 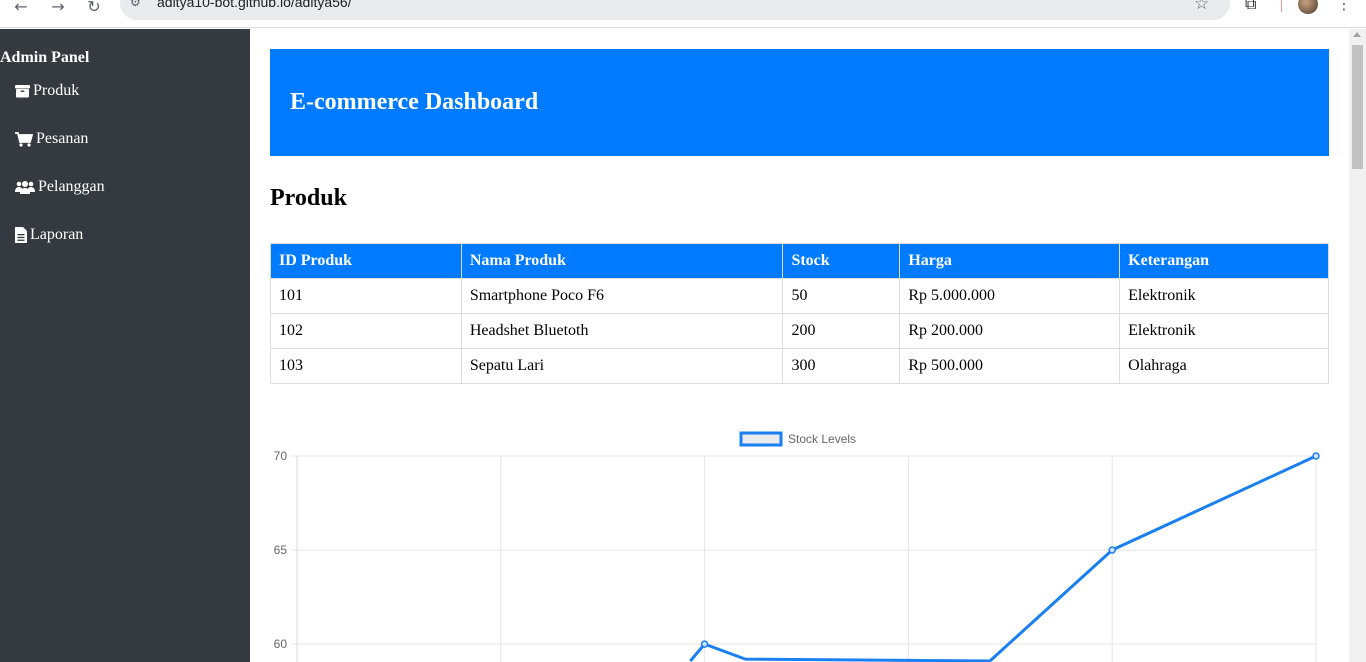 What do you see at coordinates (366, 331) in the screenshot?
I see `table-cell: 102` at bounding box center [366, 331].